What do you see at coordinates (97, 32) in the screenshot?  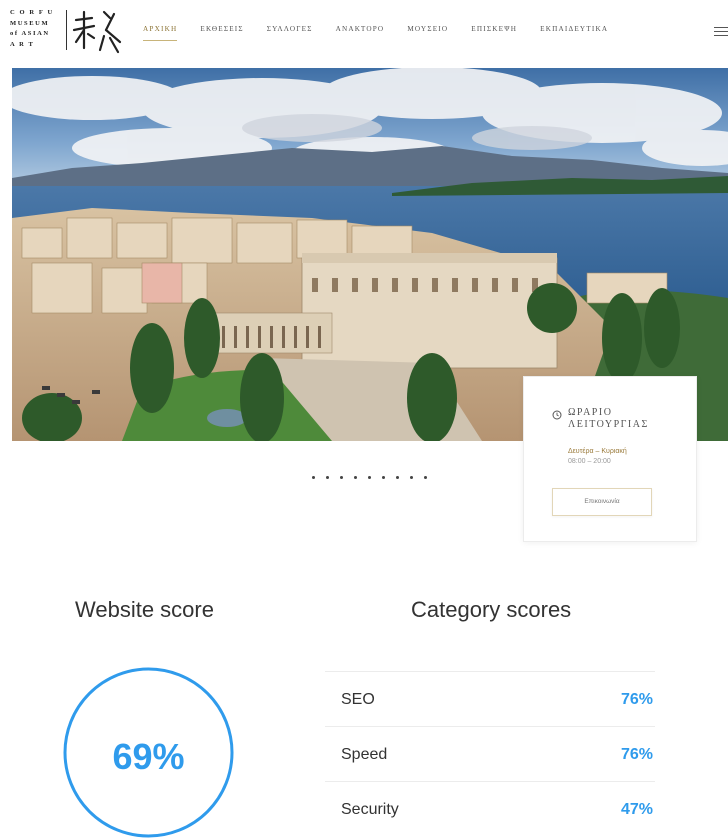 I see `calligraphy-logo-icon` at bounding box center [97, 32].